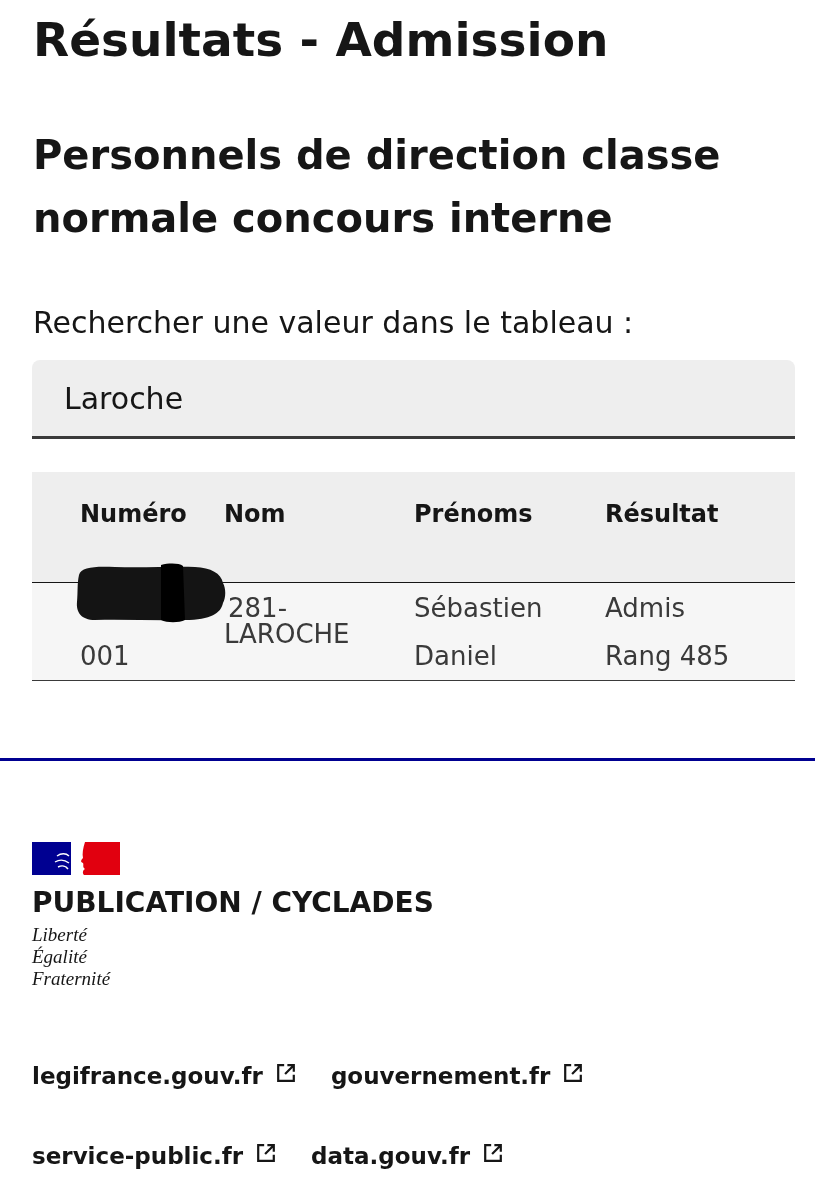  What do you see at coordinates (233, 902) in the screenshot?
I see `brand-name: PUBLICATION / CYCLADES` at bounding box center [233, 902].